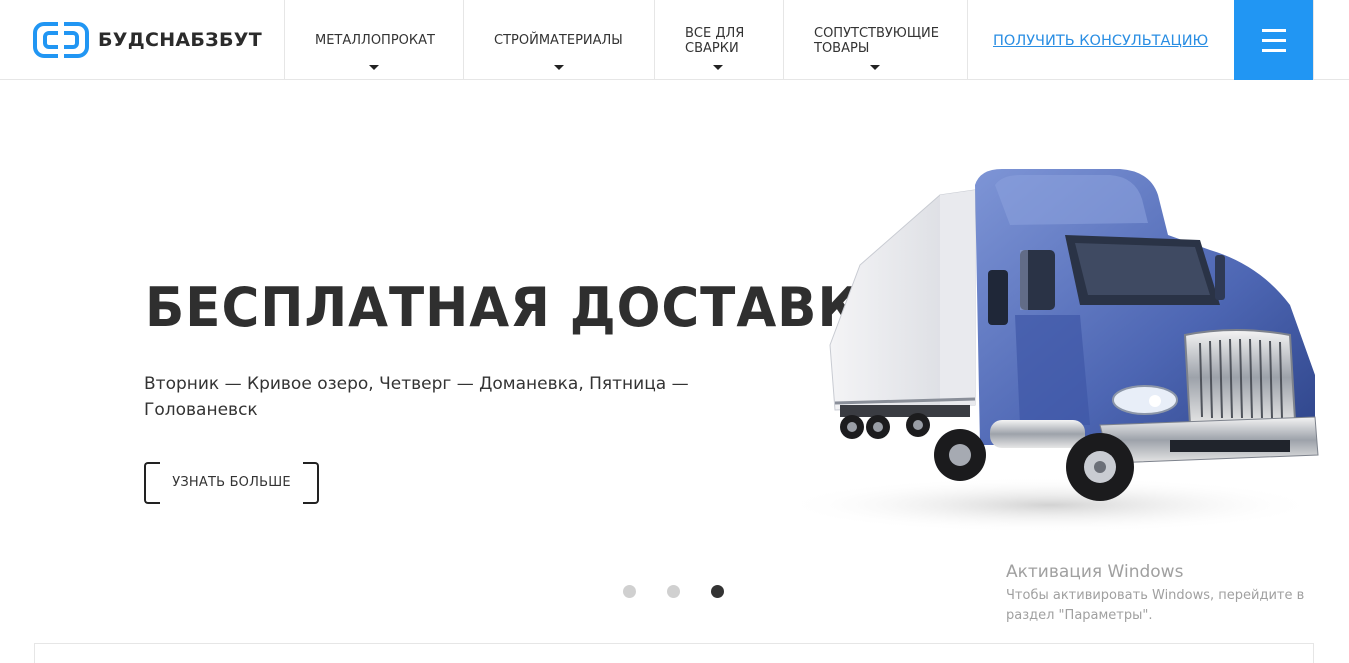 This screenshot has width=1349, height=663. Describe the element at coordinates (523, 307) in the screenshot. I see `hero-title: БЕСПЛАТНАЯ ДОСТАВКА` at that location.